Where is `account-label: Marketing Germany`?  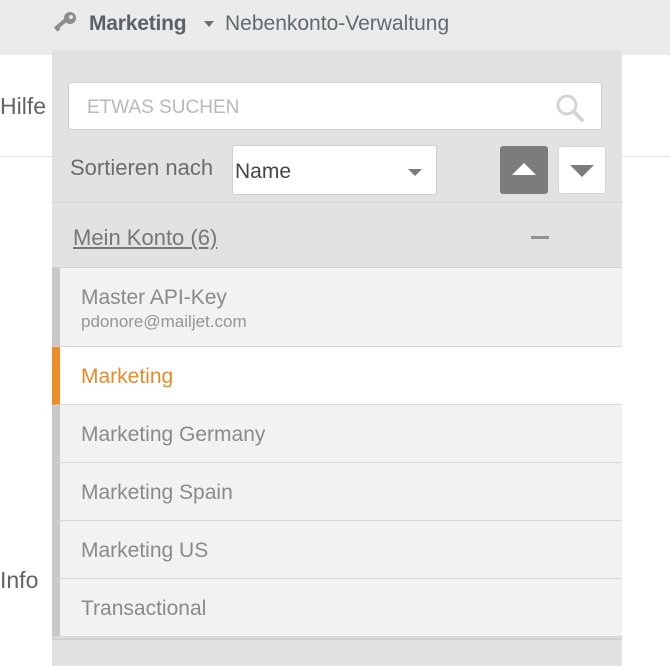 account-label: Marketing Germany is located at coordinates (173, 434).